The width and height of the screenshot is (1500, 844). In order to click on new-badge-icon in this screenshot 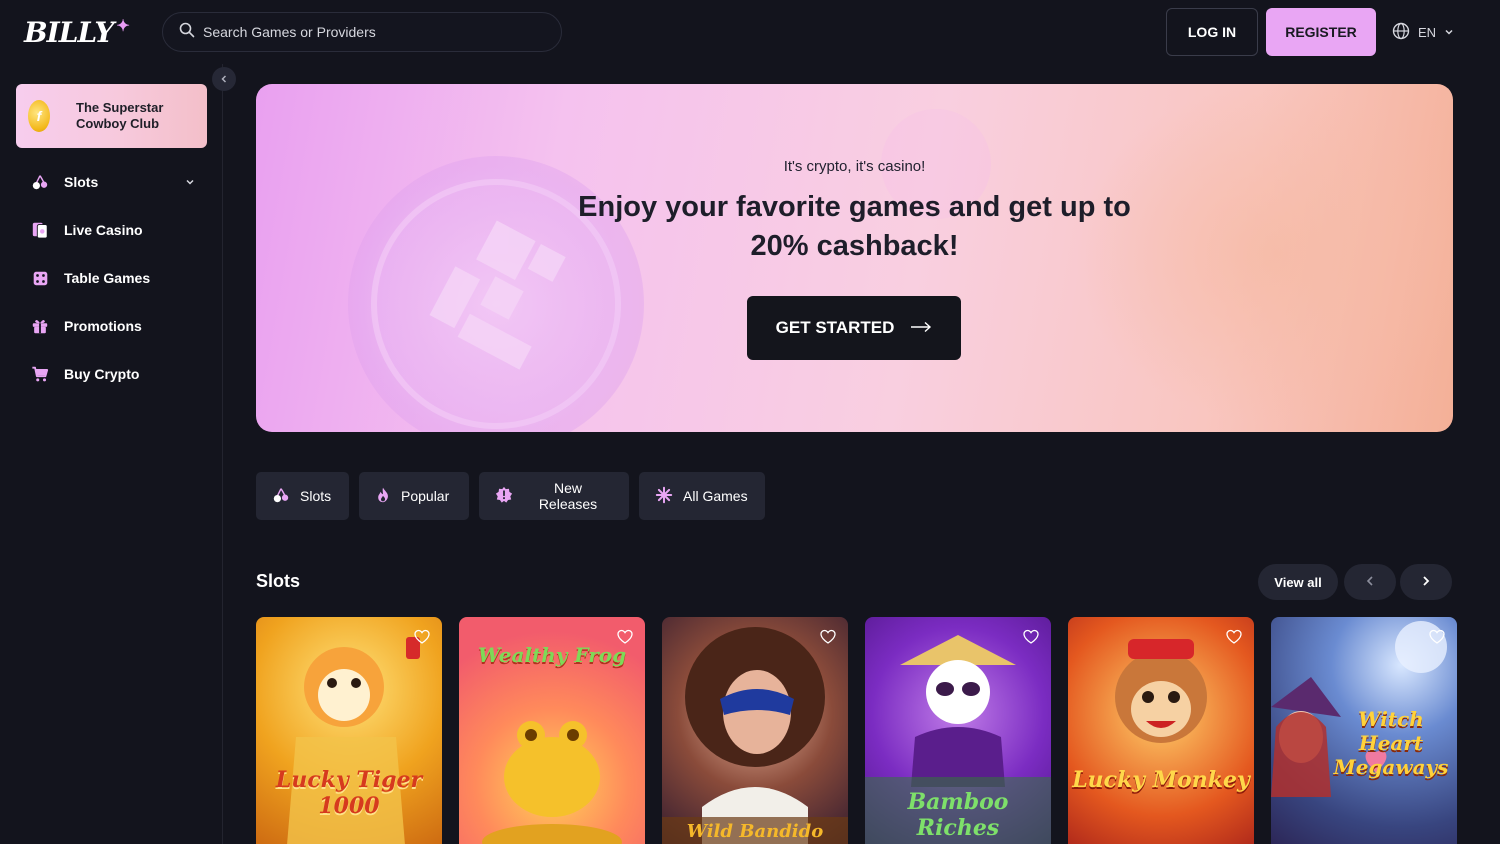, I will do `click(504, 496)`.